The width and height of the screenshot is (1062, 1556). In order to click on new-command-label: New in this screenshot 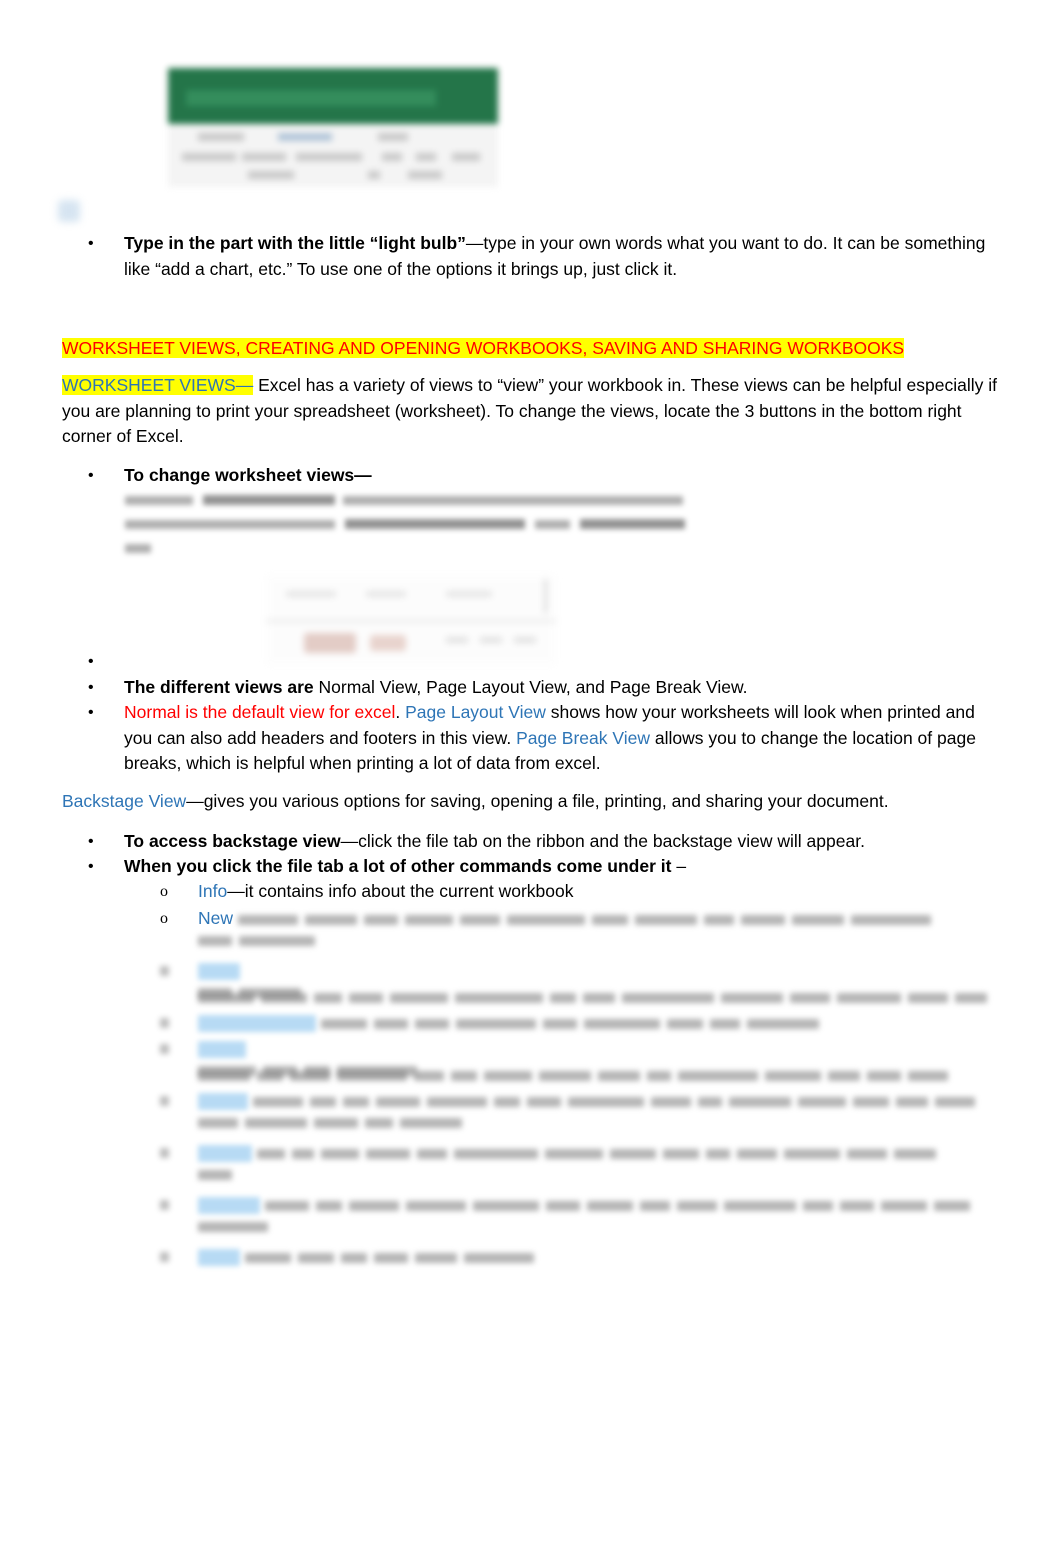, I will do `click(216, 918)`.